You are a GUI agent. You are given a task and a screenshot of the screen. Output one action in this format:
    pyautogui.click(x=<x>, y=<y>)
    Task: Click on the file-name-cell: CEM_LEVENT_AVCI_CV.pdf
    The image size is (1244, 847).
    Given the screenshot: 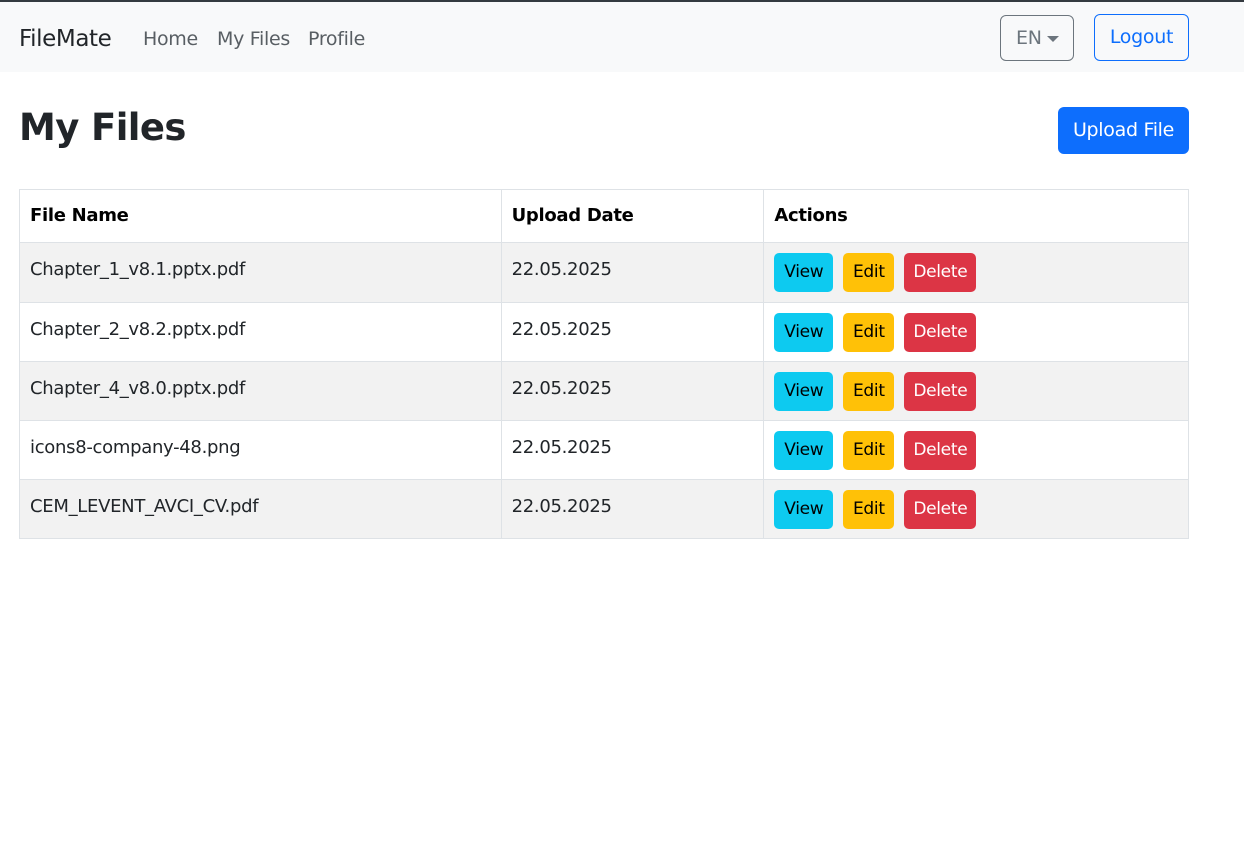 What is the action you would take?
    pyautogui.click(x=260, y=509)
    